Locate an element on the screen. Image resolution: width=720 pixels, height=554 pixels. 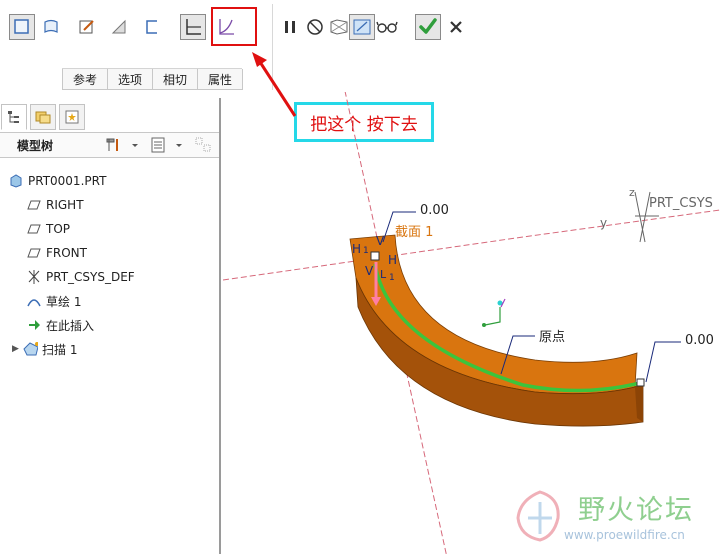
confirm-icon is located at coordinates (428, 26).